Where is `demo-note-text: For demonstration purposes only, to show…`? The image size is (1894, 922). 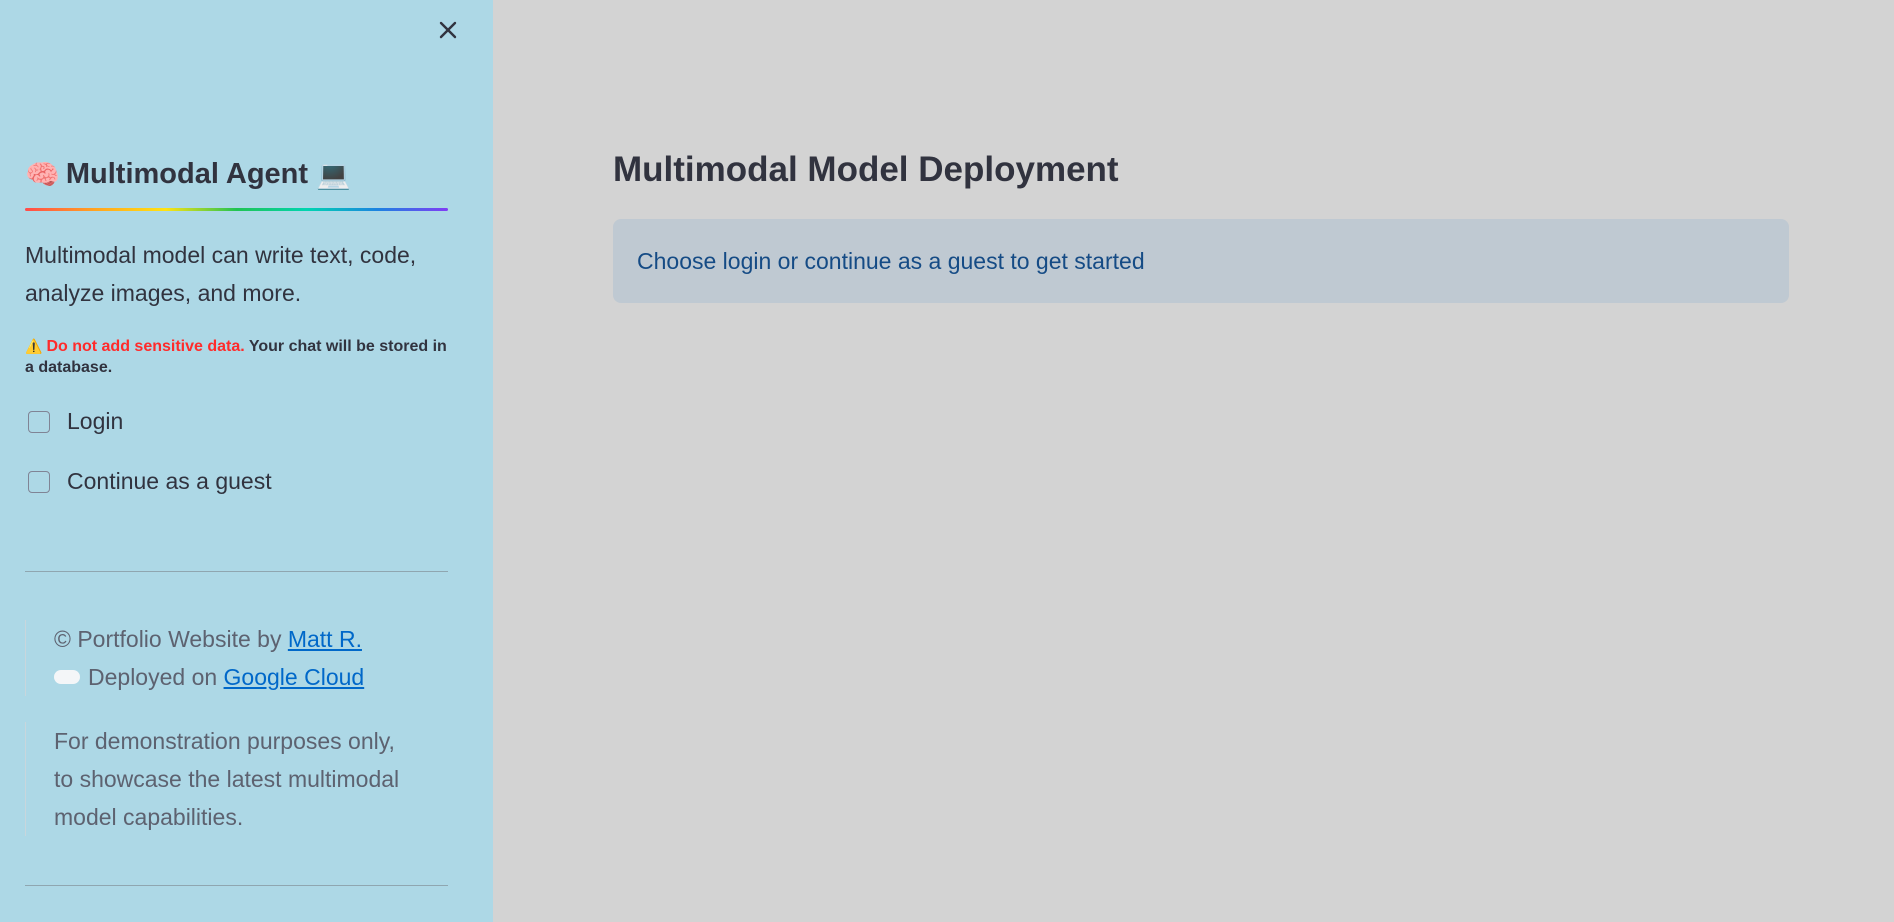 demo-note-text: For demonstration purposes only, to show… is located at coordinates (227, 779).